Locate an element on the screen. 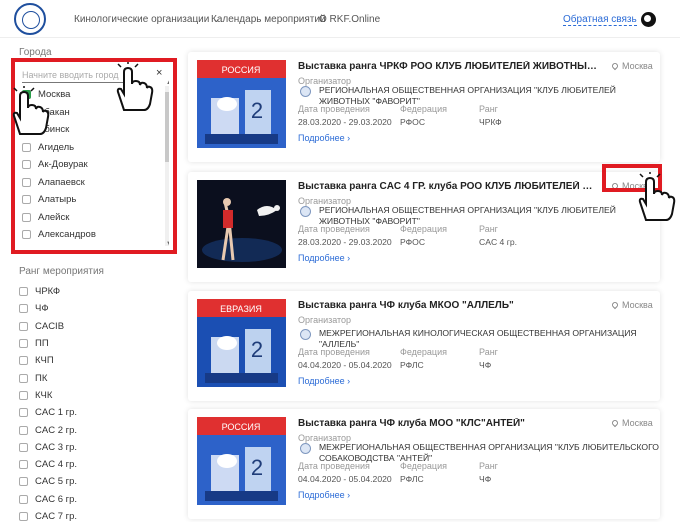 The height and width of the screenshot is (522, 680). city-list-scrollbar is located at coordinates (167, 166).